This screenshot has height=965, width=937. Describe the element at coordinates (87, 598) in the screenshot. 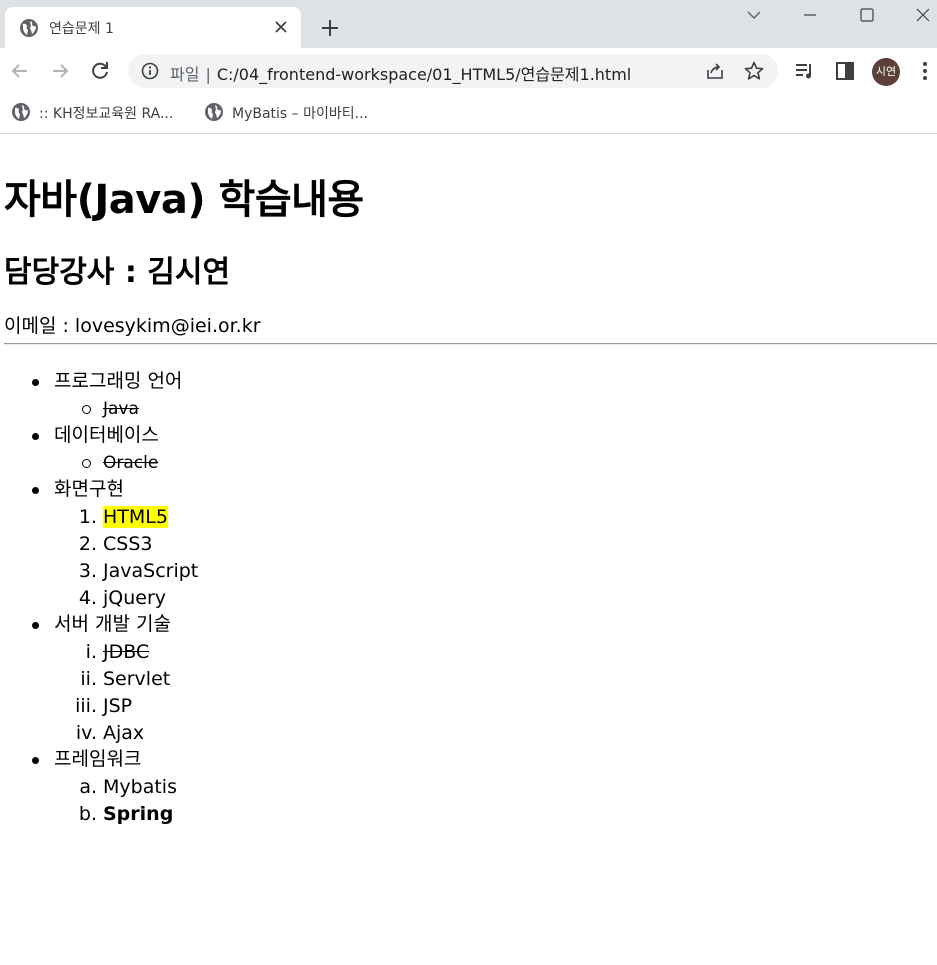

I see `list-marker: 4.` at that location.